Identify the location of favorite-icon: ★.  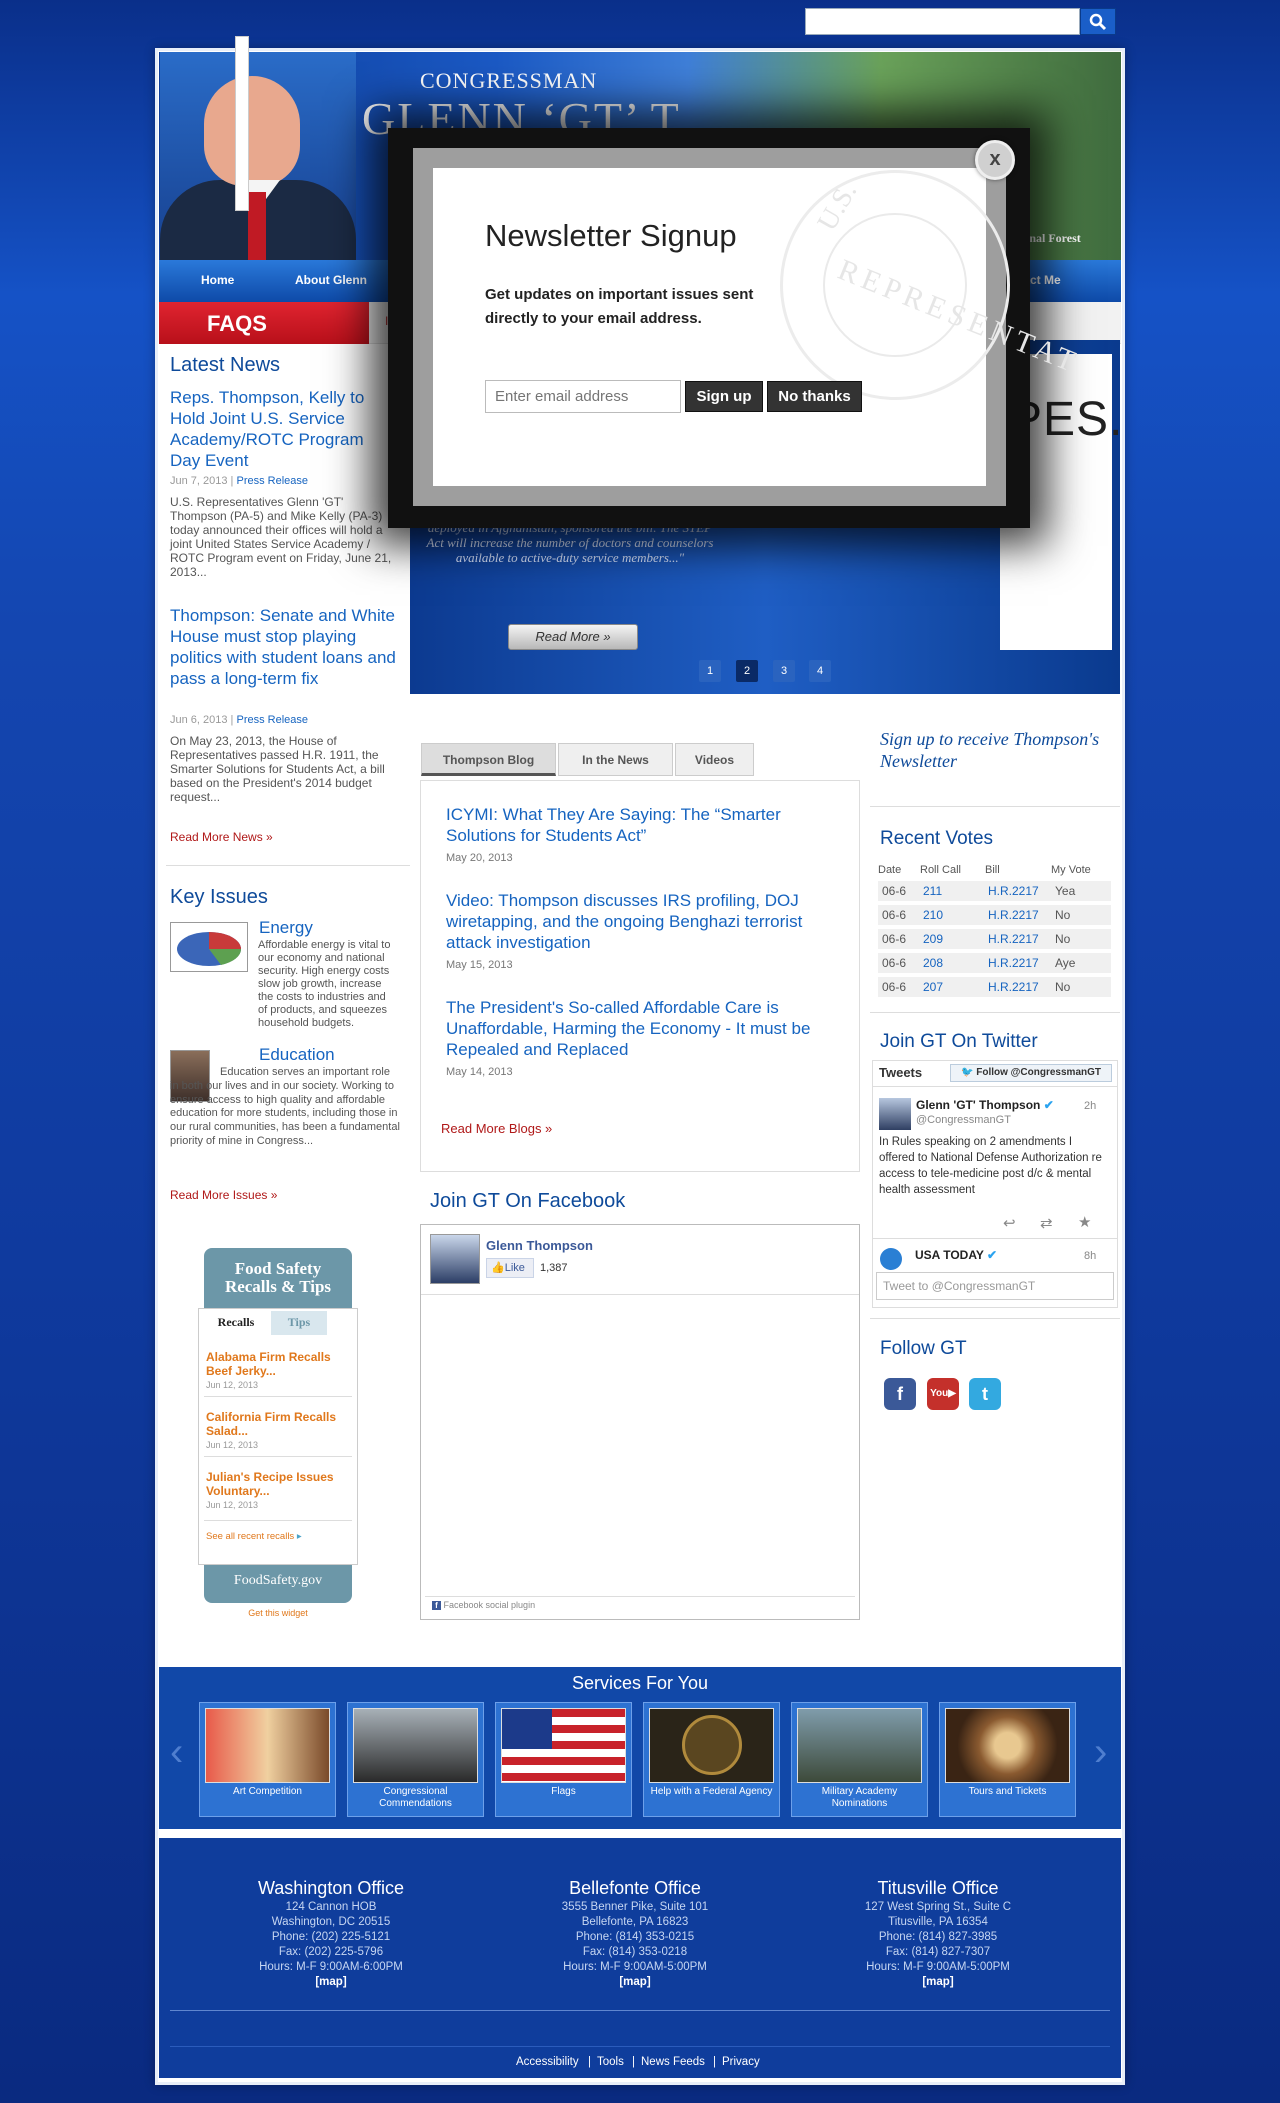
(1084, 1222).